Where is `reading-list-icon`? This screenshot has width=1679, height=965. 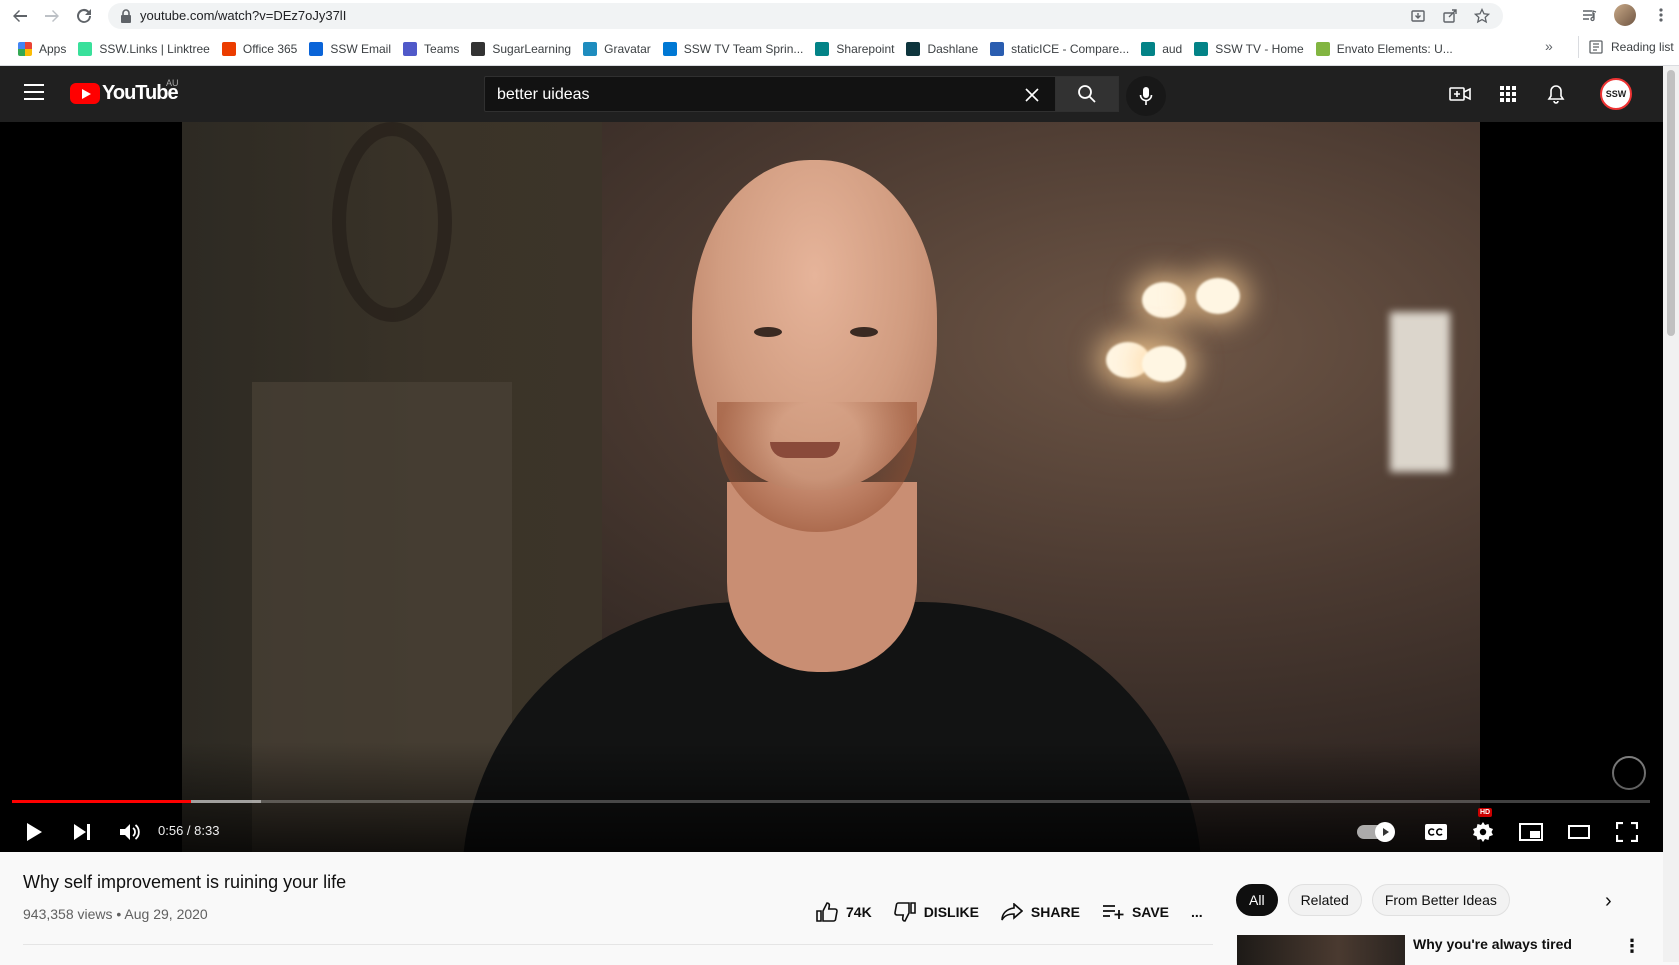
reading-list-icon is located at coordinates (1596, 47).